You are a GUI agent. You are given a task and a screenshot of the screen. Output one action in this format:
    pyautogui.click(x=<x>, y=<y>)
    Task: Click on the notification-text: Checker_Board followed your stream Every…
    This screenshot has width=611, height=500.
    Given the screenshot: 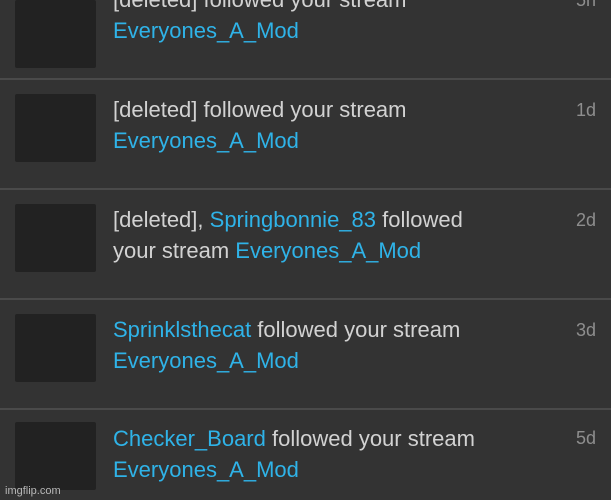 What is the action you would take?
    pyautogui.click(x=323, y=454)
    